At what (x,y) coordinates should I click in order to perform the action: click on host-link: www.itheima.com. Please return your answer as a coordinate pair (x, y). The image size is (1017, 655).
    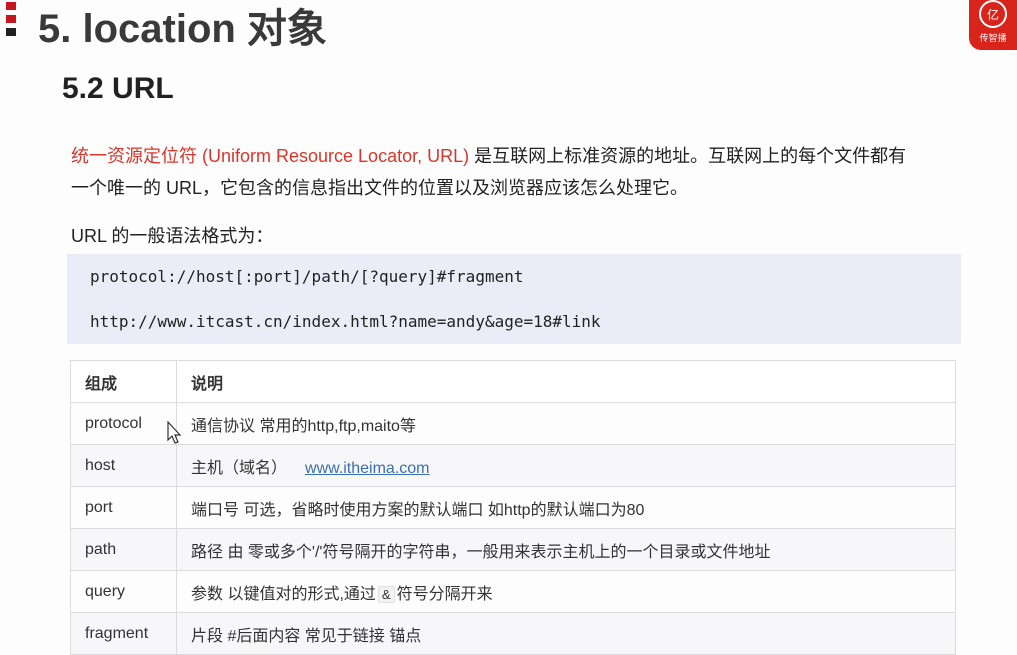
    Looking at the image, I should click on (367, 468).